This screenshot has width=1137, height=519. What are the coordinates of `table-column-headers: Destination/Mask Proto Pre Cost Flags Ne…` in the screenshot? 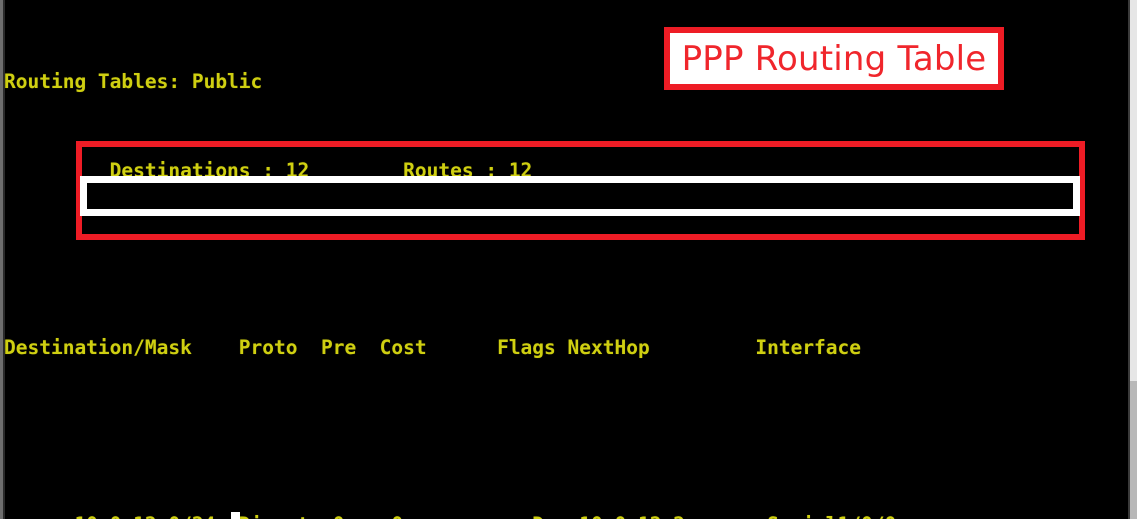 It's located at (433, 347).